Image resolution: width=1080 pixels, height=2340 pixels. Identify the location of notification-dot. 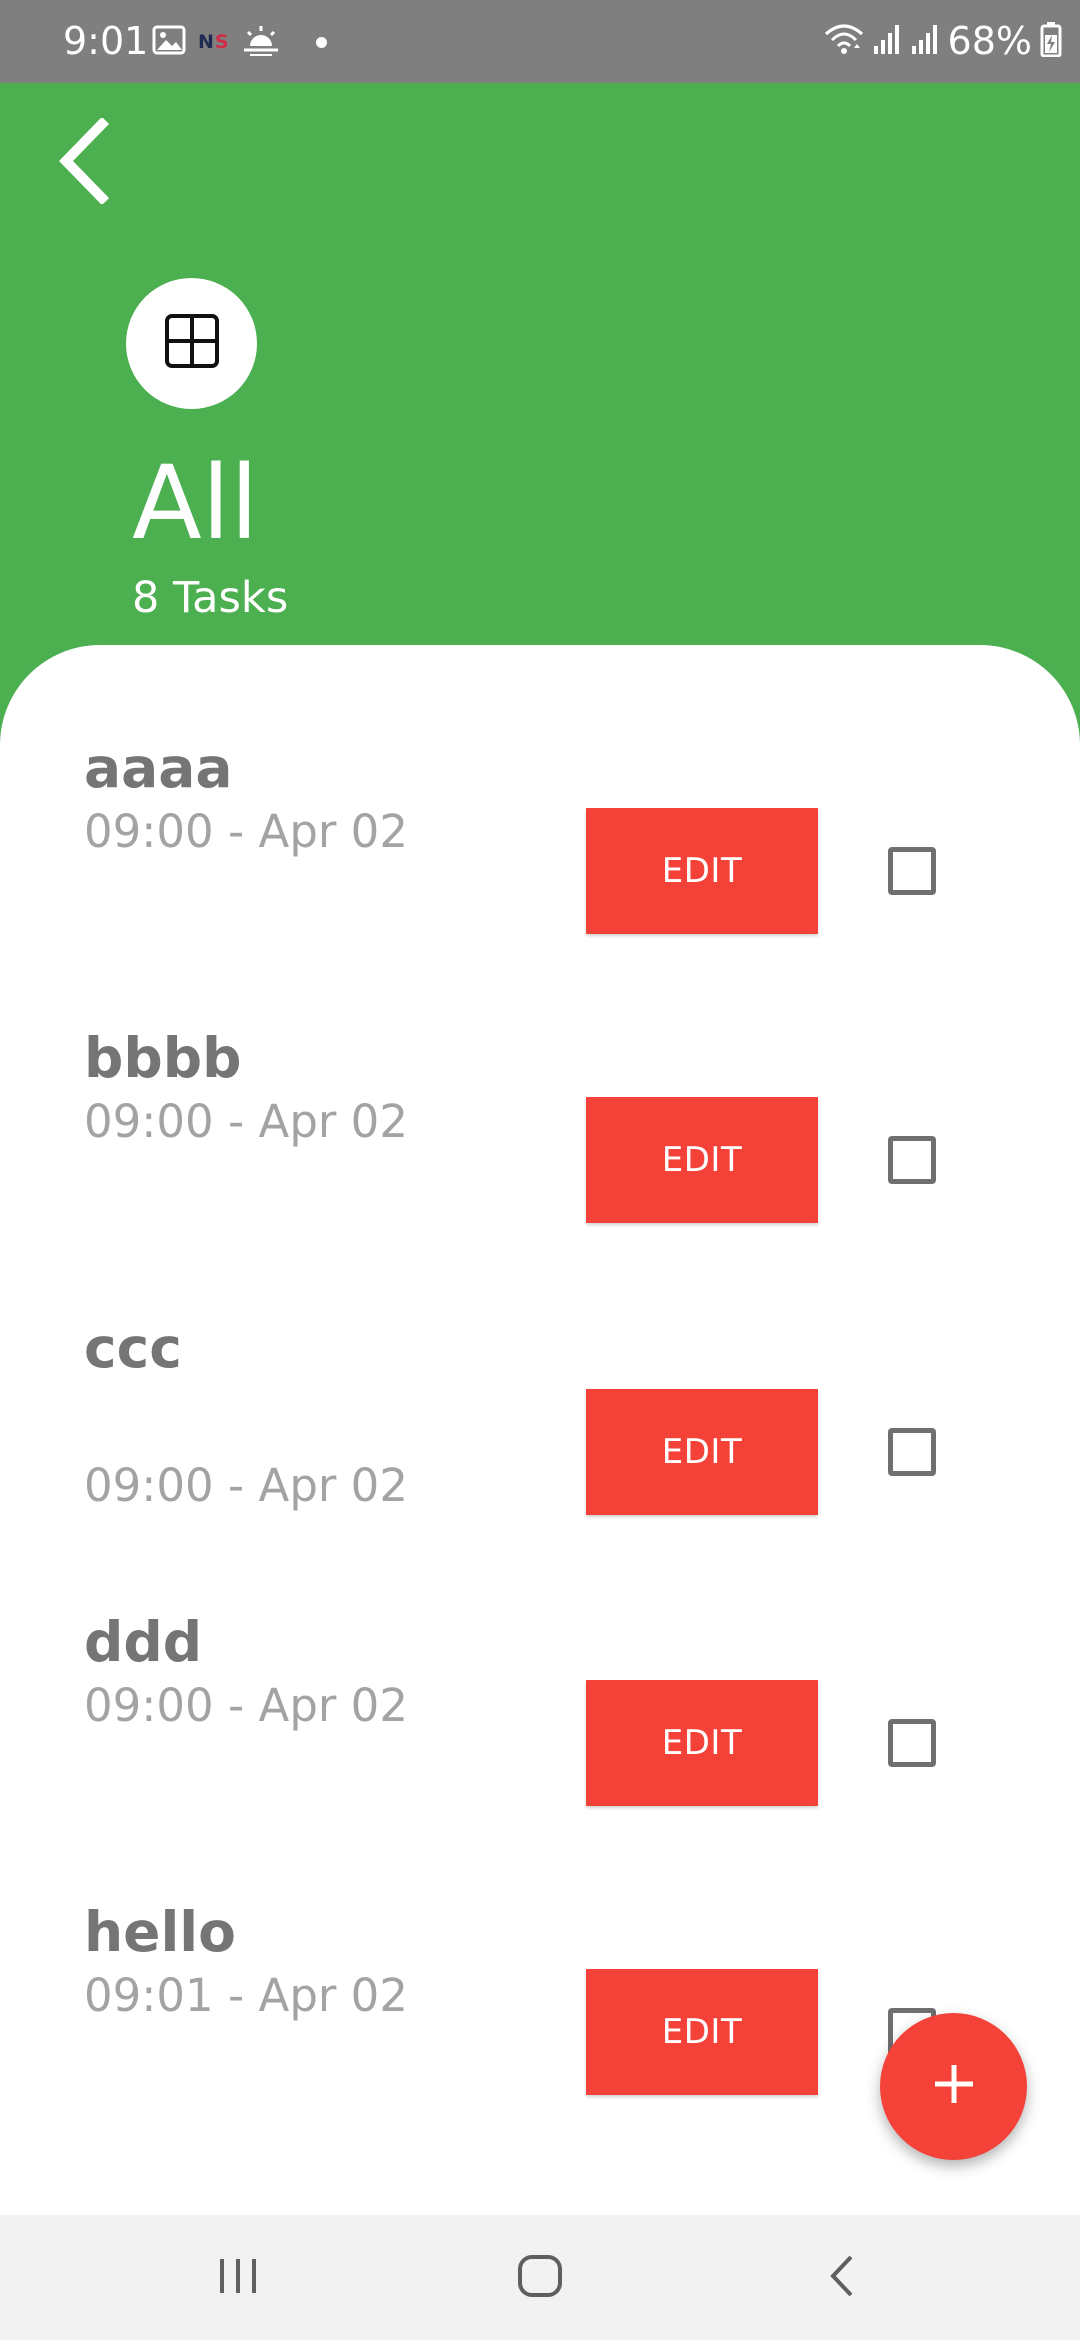
(321, 42).